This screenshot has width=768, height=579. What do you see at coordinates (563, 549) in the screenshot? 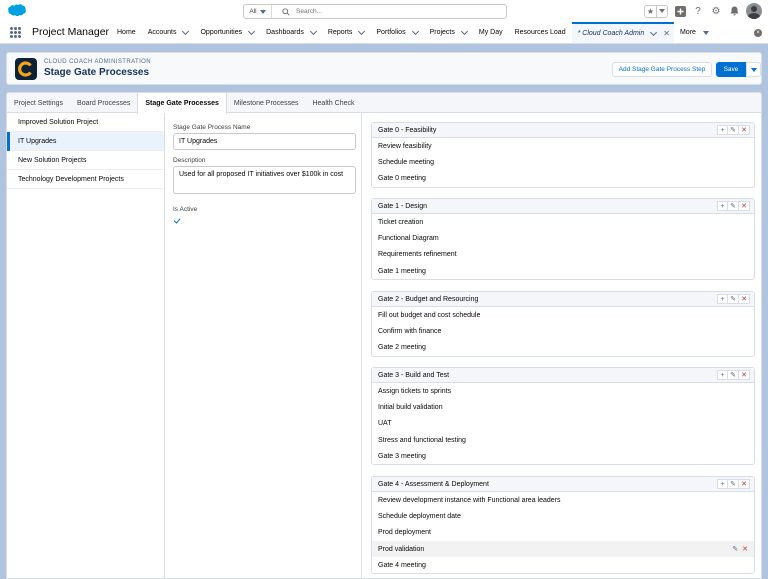
I see `gate-step-hovered: Prod validation ✎ ✕` at bounding box center [563, 549].